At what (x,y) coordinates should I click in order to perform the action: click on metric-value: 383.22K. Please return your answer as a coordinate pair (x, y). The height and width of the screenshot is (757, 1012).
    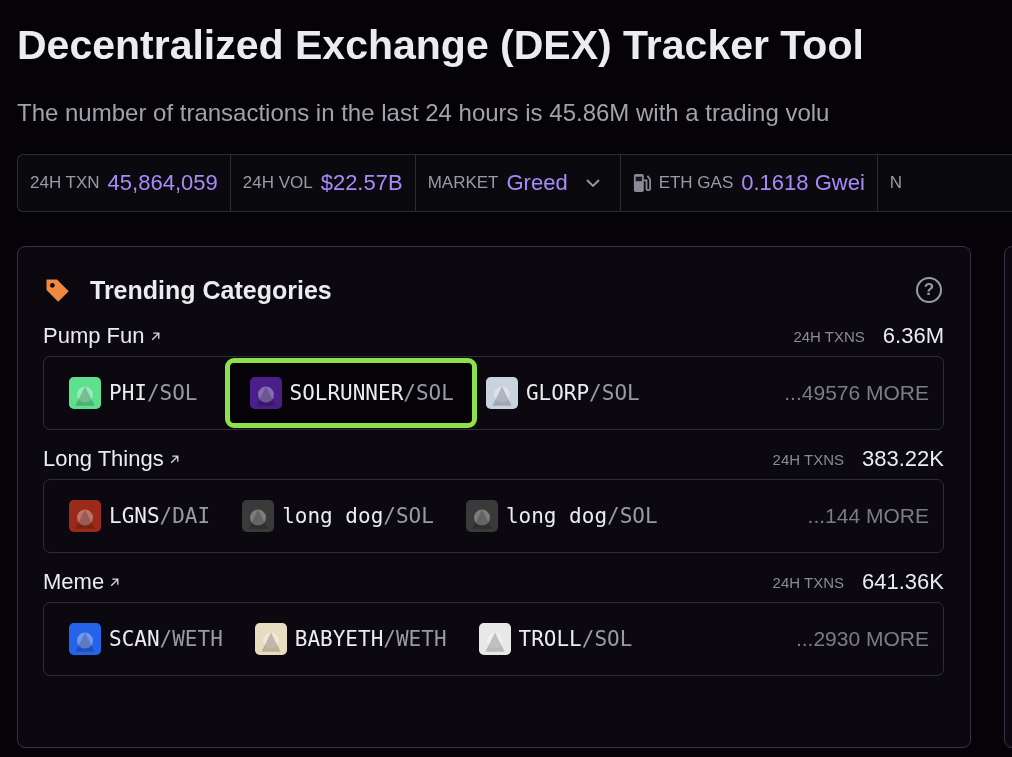
    Looking at the image, I should click on (903, 459).